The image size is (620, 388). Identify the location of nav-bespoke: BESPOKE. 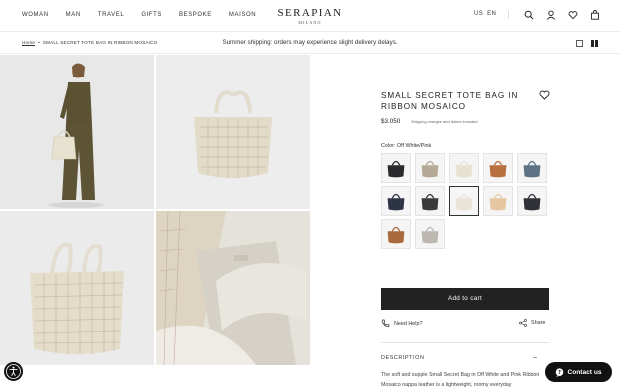
(195, 15).